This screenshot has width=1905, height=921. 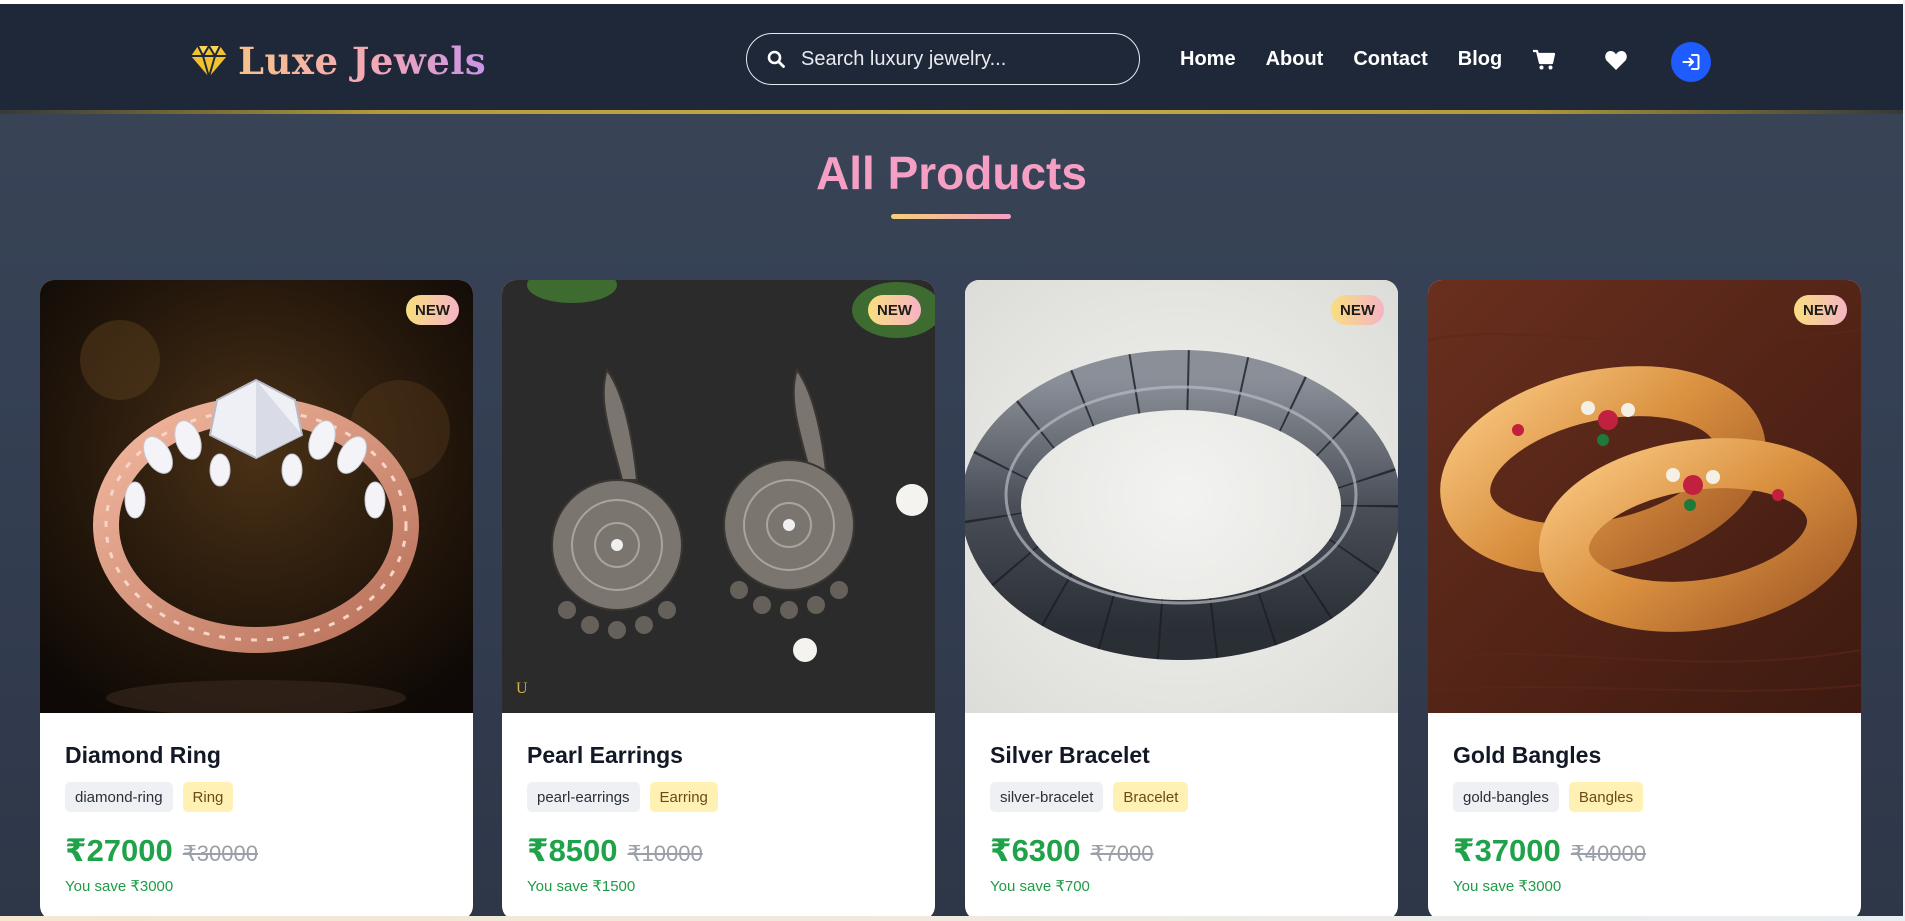 I want to click on product-image-pearl-earrings: U NEW, so click(x=718, y=496).